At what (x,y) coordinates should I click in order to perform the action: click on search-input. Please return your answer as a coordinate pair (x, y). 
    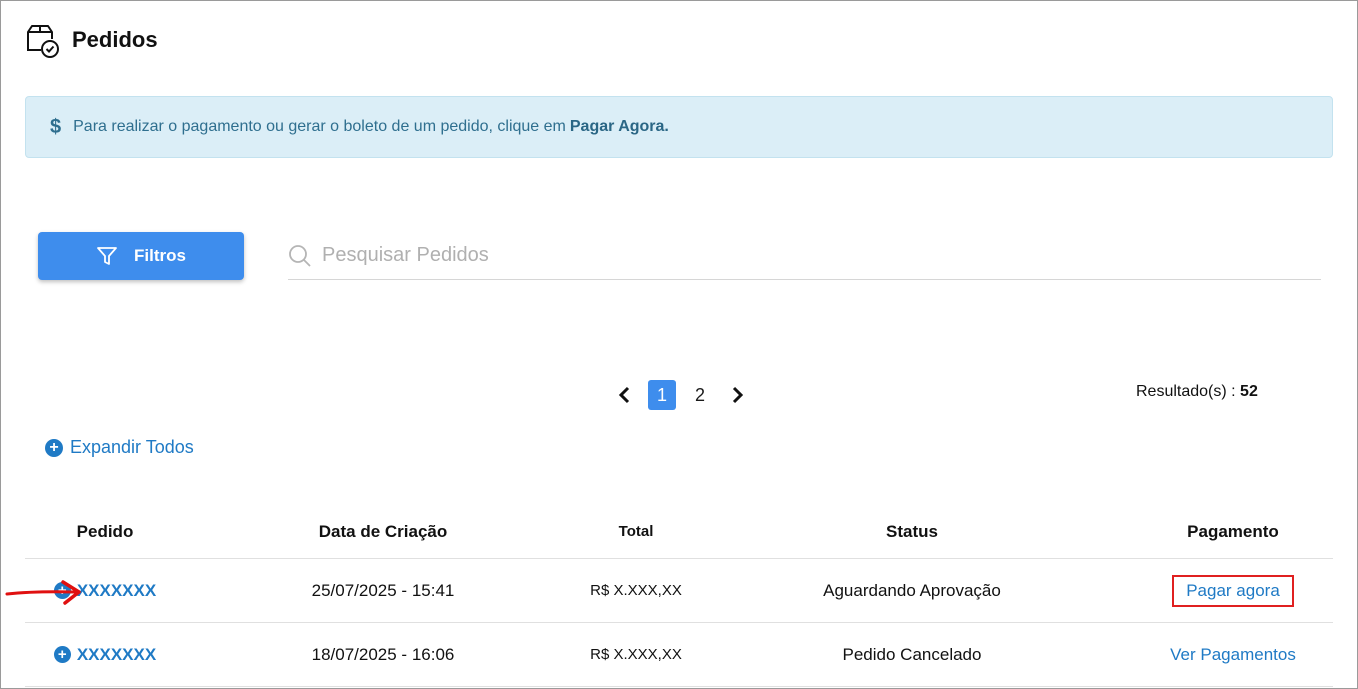
    Looking at the image, I should click on (772, 255).